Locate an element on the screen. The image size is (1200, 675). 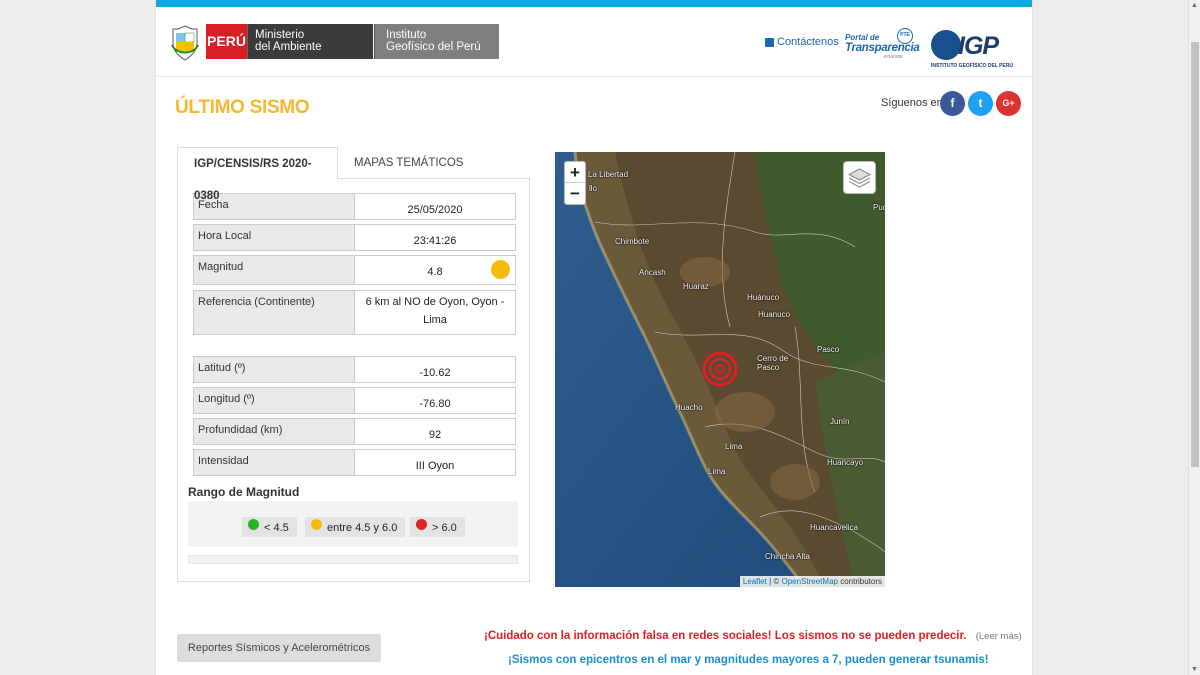
legend-item-low: < 4.5 is located at coordinates (269, 527).